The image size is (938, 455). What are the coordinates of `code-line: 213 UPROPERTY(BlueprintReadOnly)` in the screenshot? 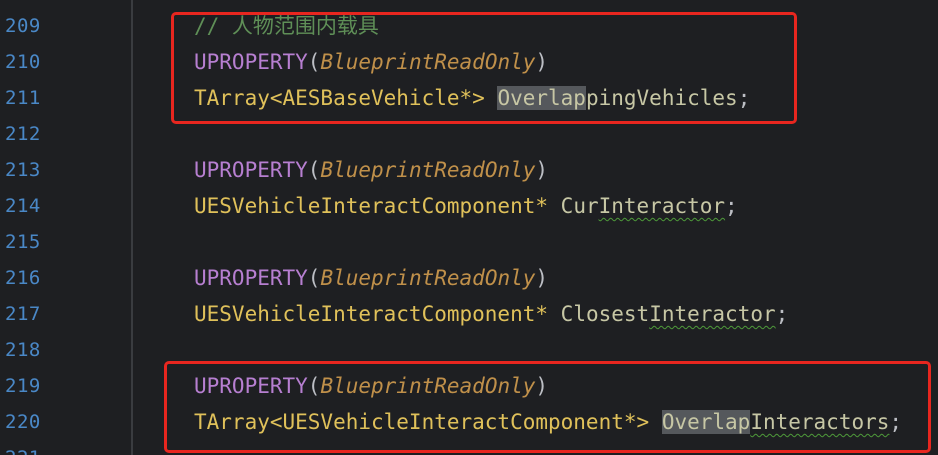 It's located at (469, 170).